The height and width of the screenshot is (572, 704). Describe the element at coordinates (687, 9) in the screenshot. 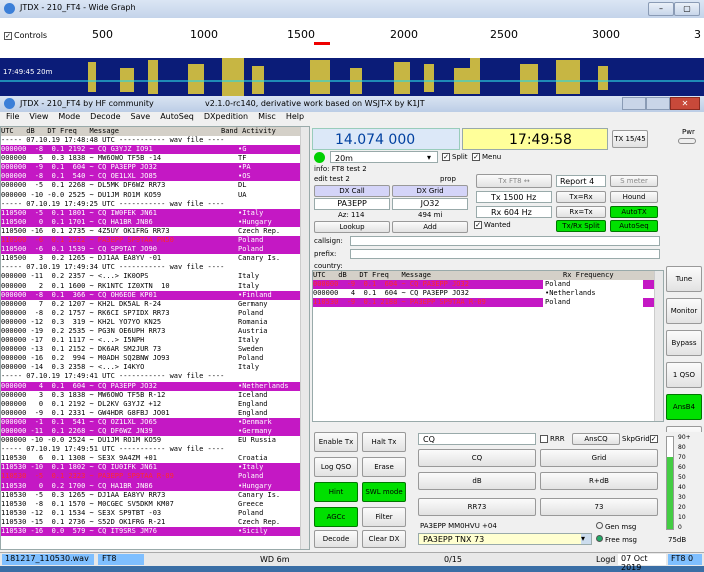

I see `maximize-button: ▢` at that location.